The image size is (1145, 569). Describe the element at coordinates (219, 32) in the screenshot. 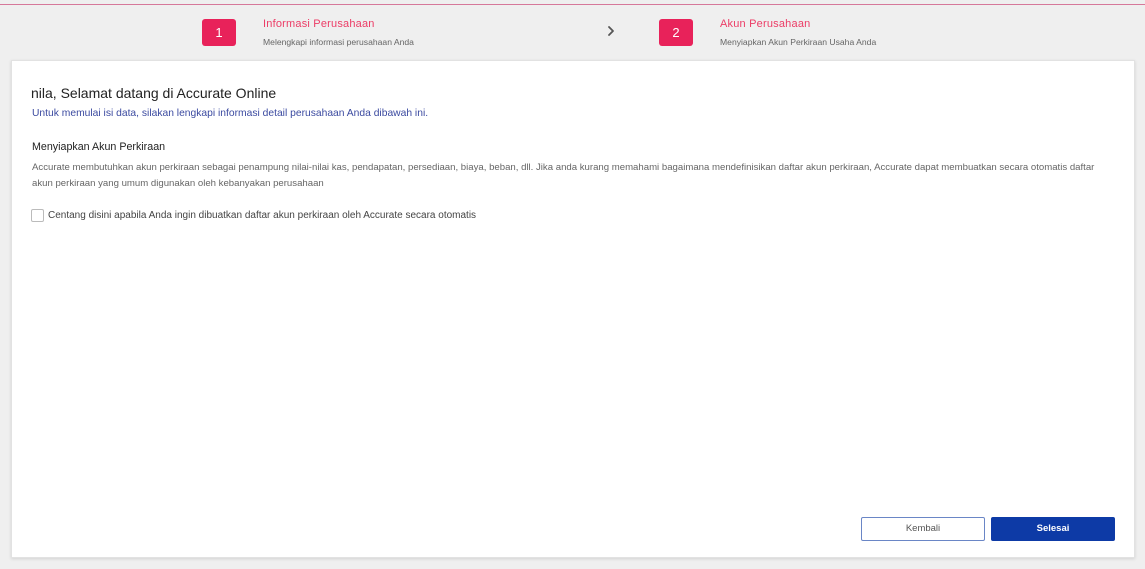

I see `step-1-number-badge: 1` at that location.